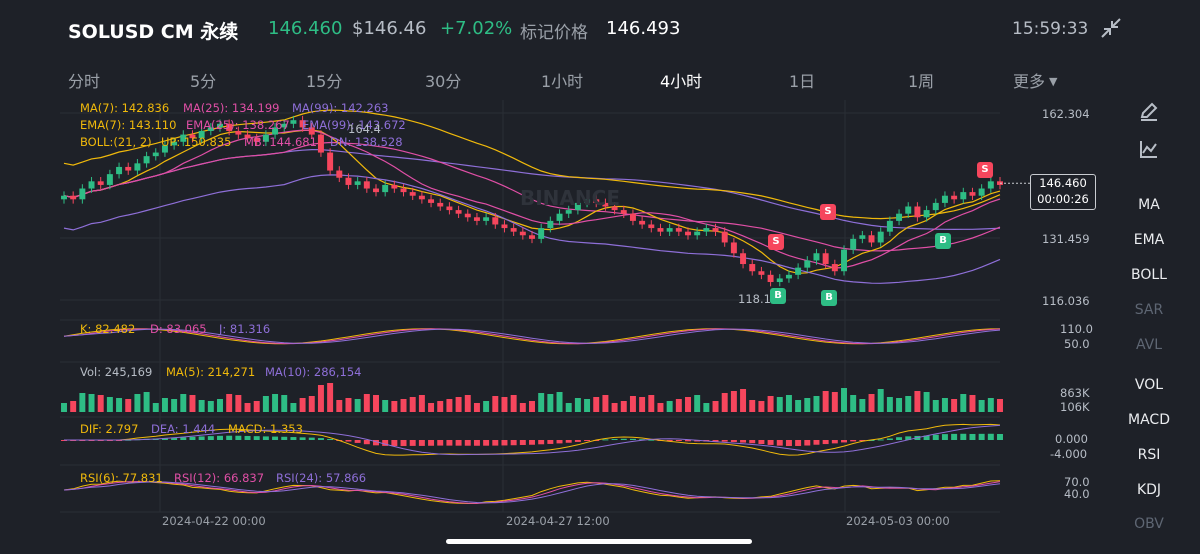 The image size is (1200, 554). Describe the element at coordinates (364, 129) in the screenshot. I see `high-annotation: 164.4` at that location.